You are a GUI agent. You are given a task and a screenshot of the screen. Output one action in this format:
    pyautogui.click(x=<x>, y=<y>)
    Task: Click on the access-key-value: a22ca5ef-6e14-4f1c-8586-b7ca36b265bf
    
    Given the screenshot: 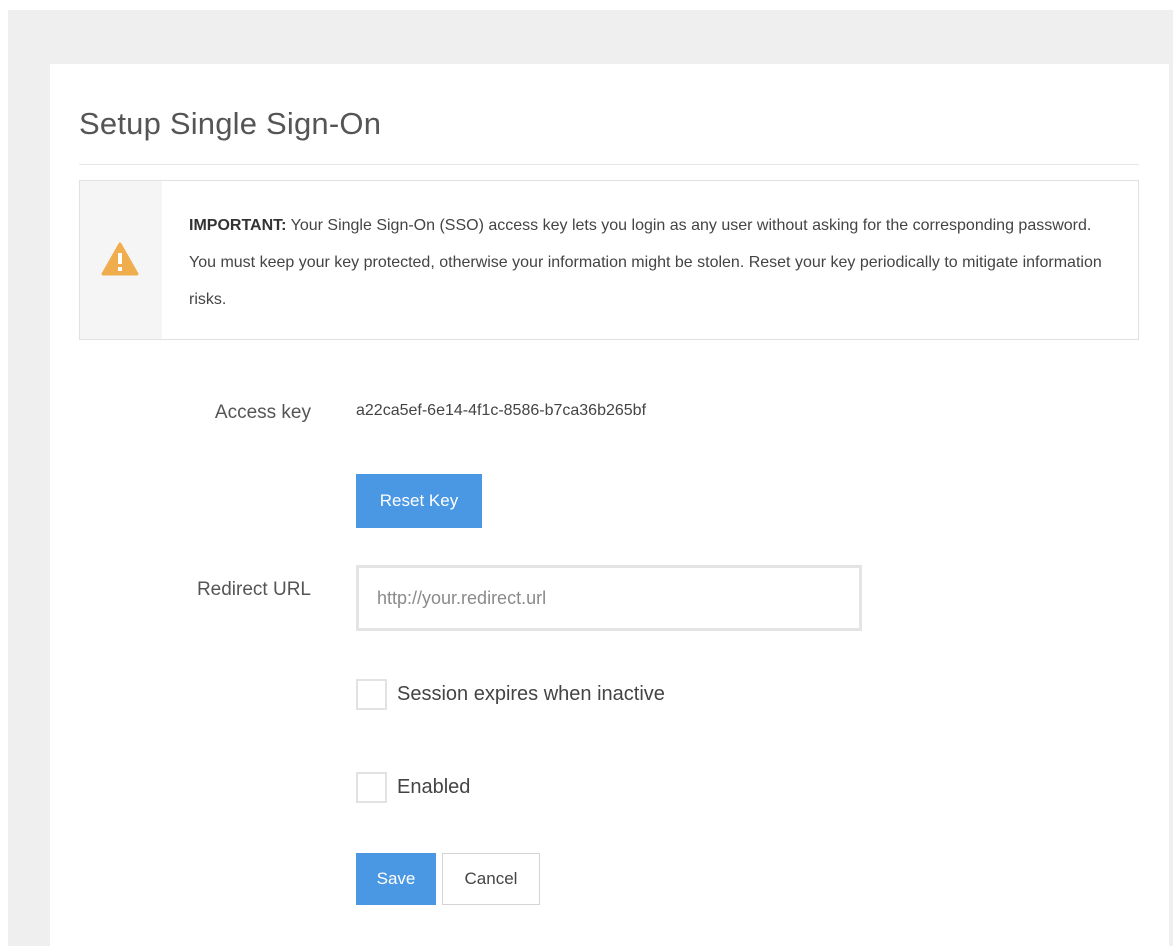 What is the action you would take?
    pyautogui.click(x=501, y=410)
    